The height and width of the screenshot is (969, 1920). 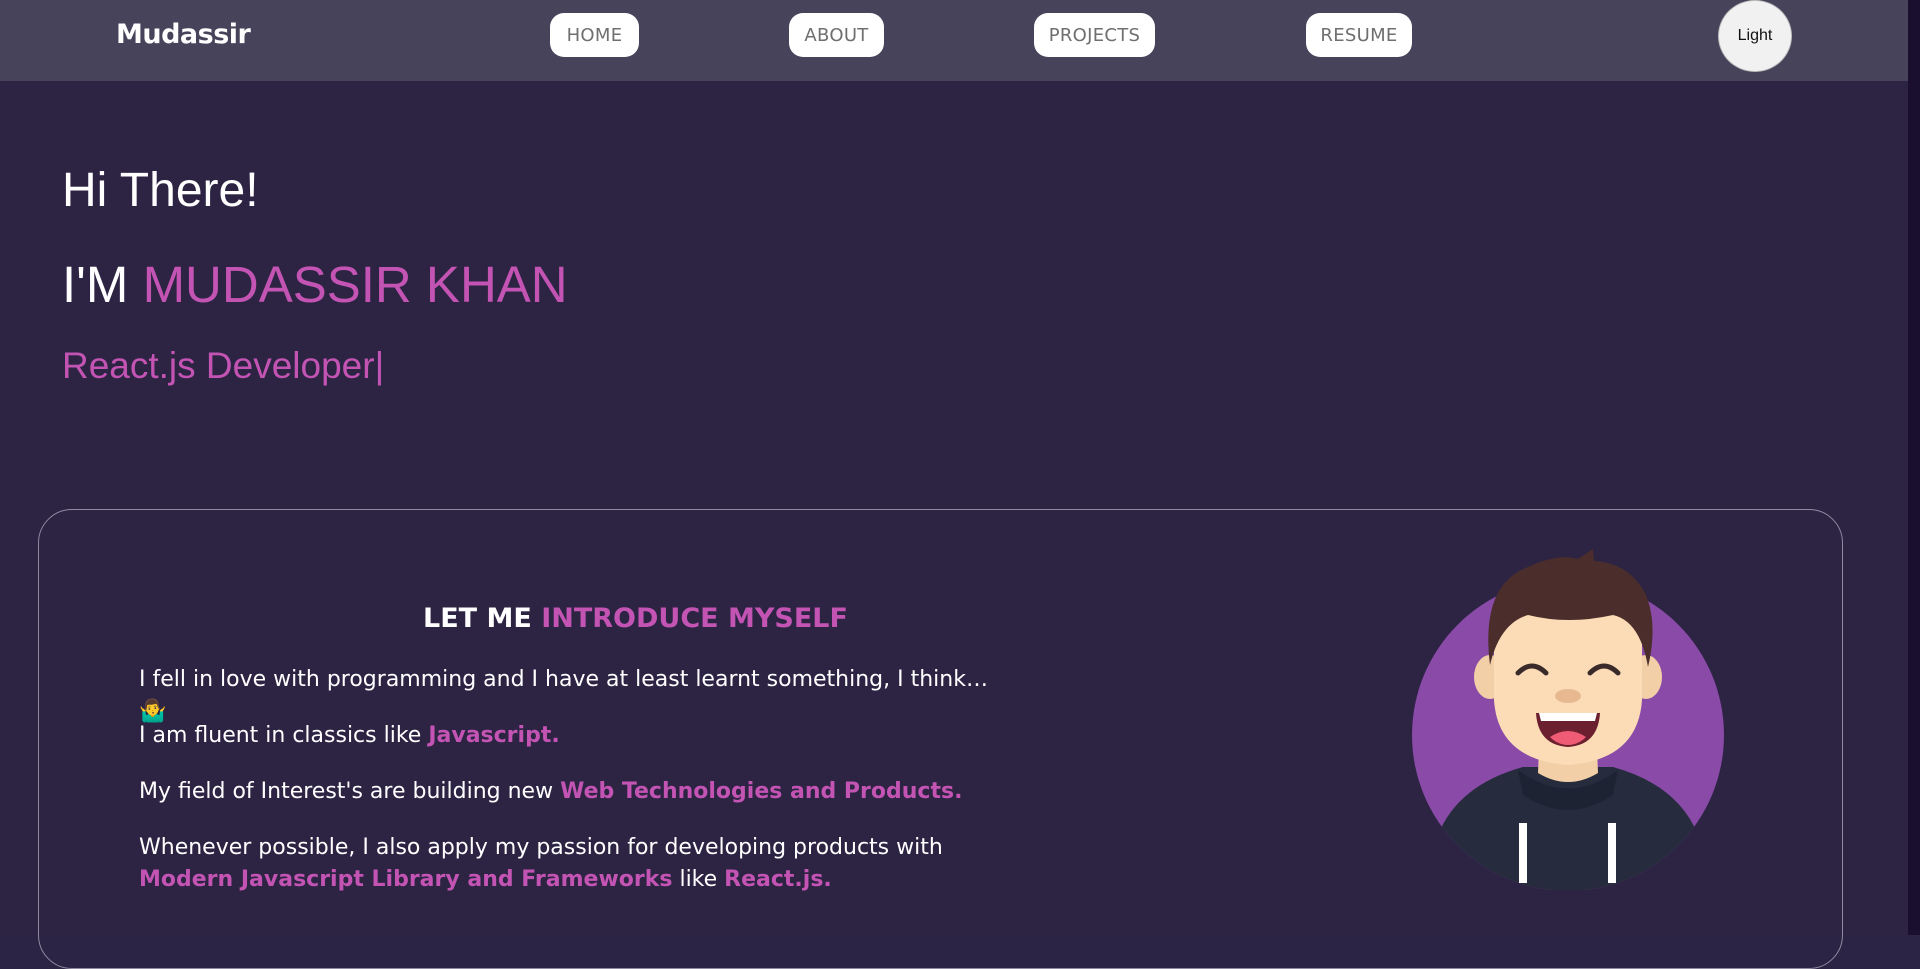 I want to click on intro-paragraph-4-highlight-1: Modern Javascript Library and Frameworks, so click(x=406, y=879).